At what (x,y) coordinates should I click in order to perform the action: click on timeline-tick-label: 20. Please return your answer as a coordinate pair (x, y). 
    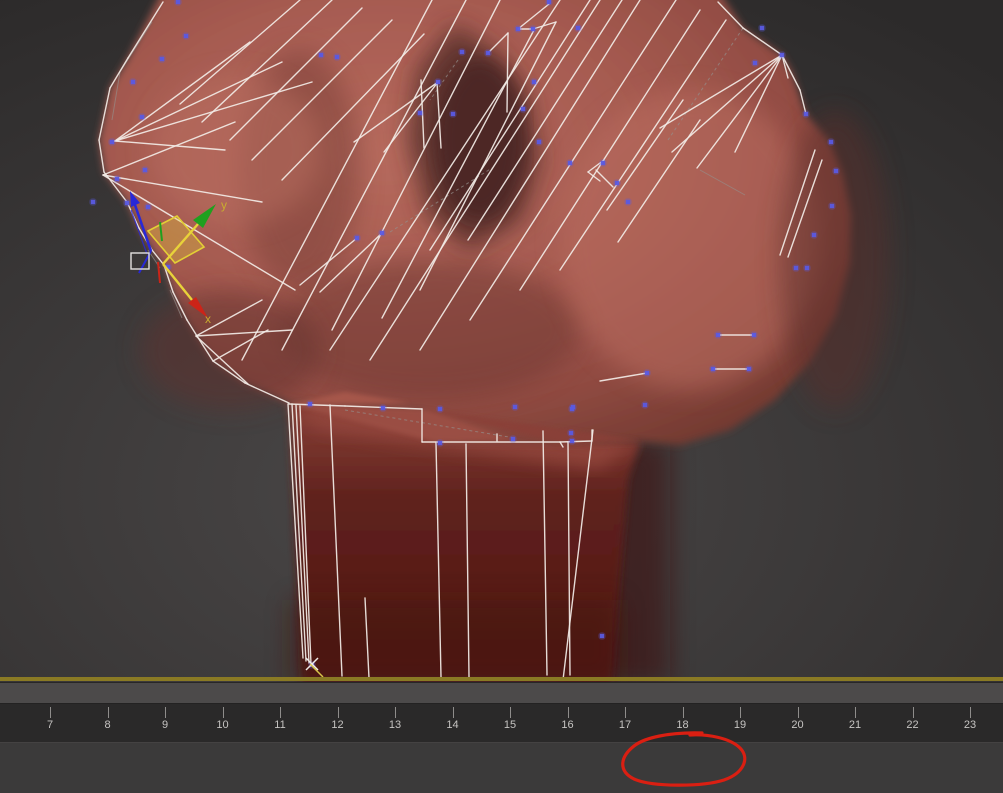
    Looking at the image, I should click on (797, 725).